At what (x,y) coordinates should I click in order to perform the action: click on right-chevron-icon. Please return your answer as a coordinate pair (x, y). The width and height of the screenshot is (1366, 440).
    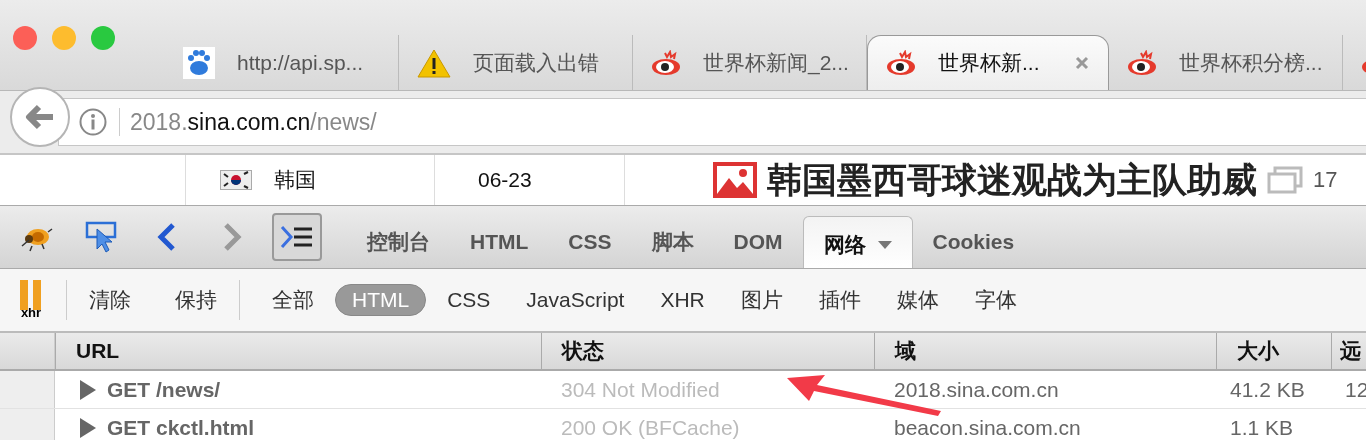
    Looking at the image, I should click on (232, 237).